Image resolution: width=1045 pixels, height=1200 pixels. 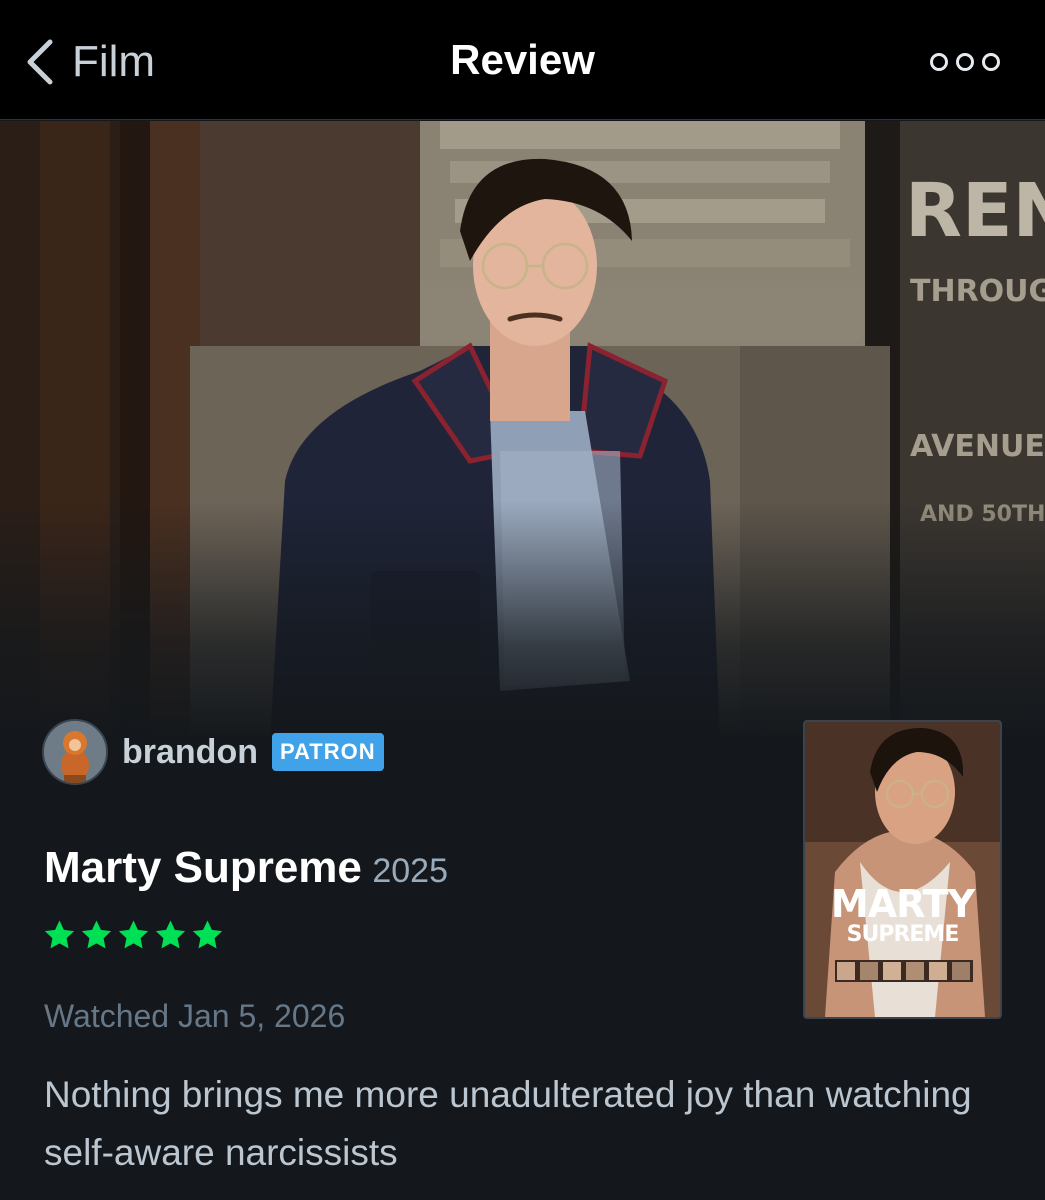 What do you see at coordinates (203, 867) in the screenshot?
I see `film-title: Marty Supreme` at bounding box center [203, 867].